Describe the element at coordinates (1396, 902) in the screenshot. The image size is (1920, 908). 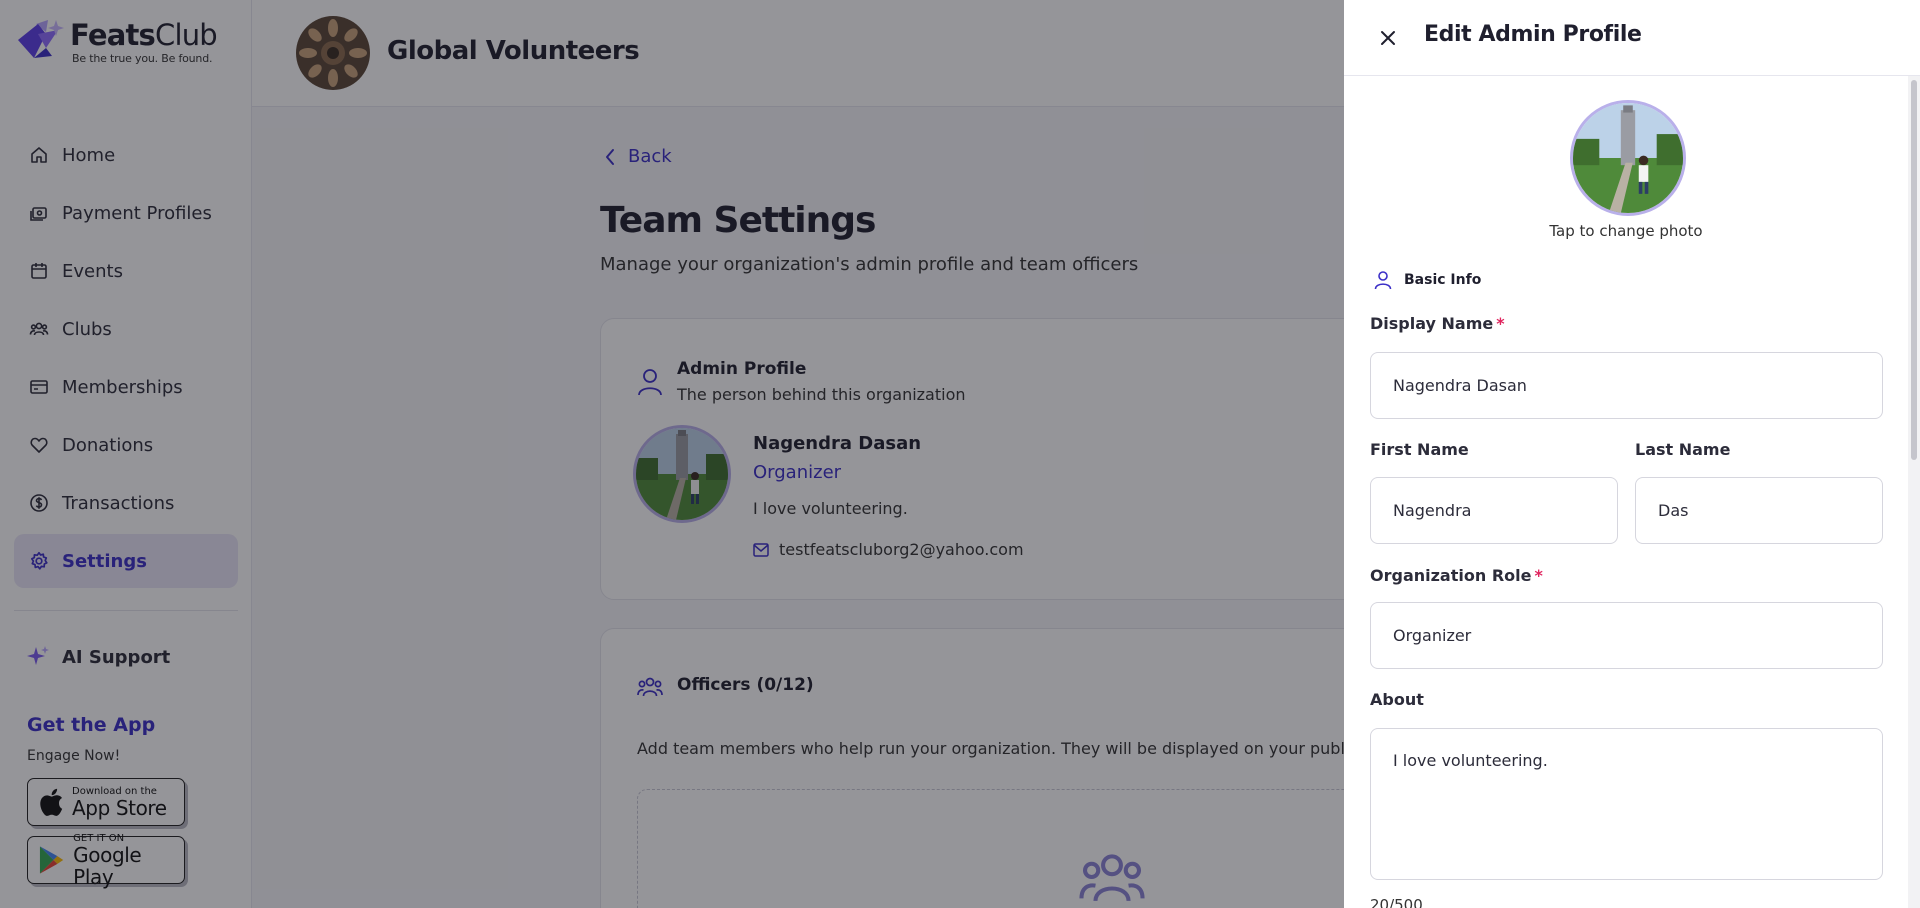
I see `about-char-counter: 20/500` at that location.